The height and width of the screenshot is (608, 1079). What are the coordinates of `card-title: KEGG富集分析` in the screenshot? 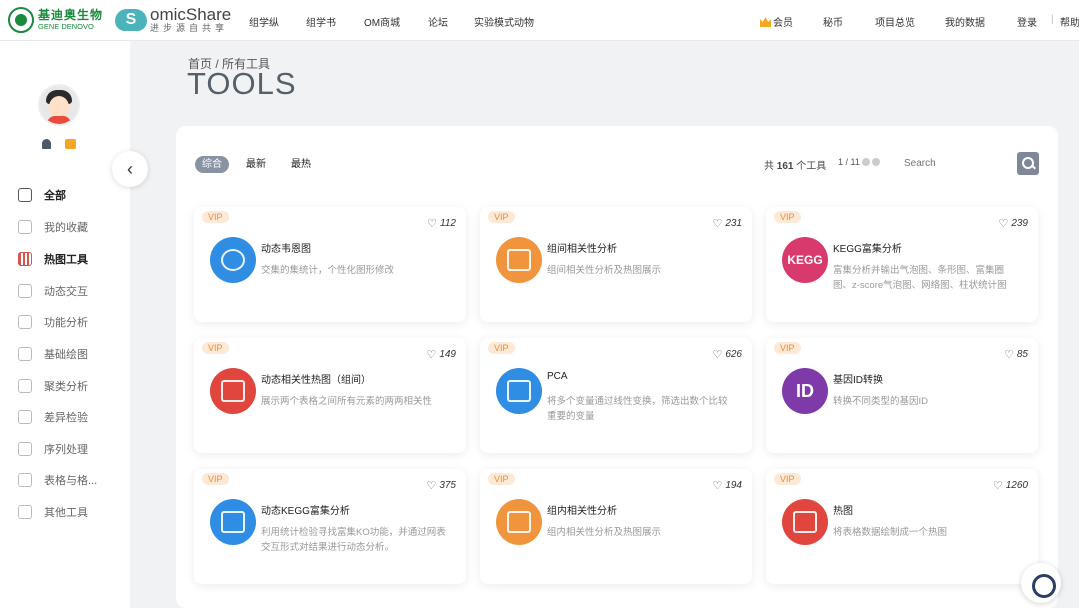 It's located at (867, 247).